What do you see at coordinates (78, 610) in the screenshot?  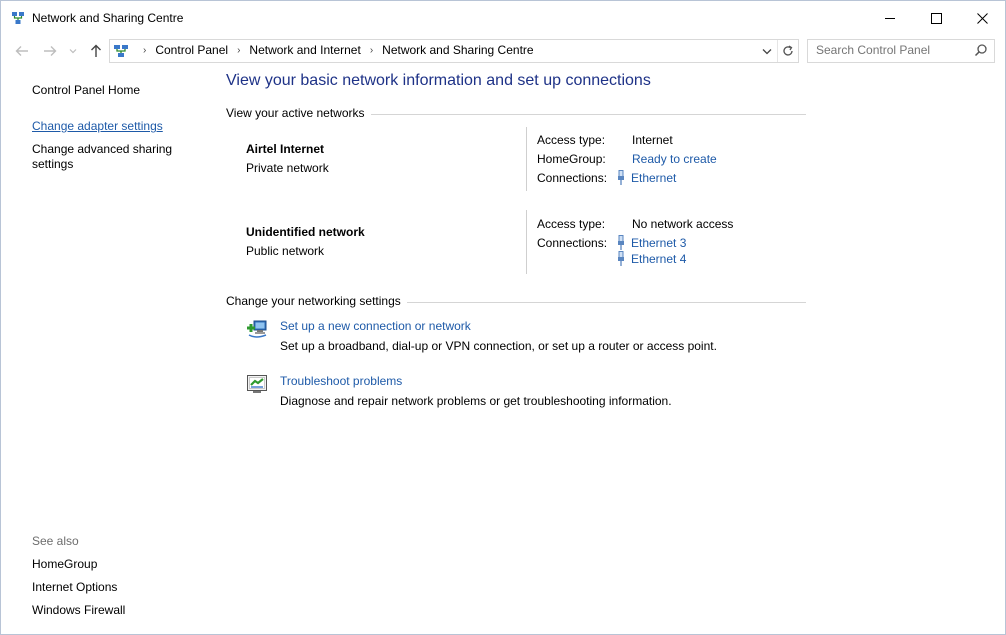 I see `windows-firewall-link: Windows Firewall` at bounding box center [78, 610].